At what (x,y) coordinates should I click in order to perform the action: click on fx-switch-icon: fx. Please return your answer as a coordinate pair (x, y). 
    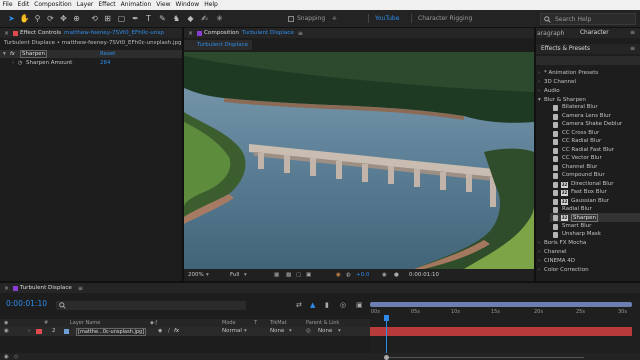
    Looking at the image, I should click on (176, 331).